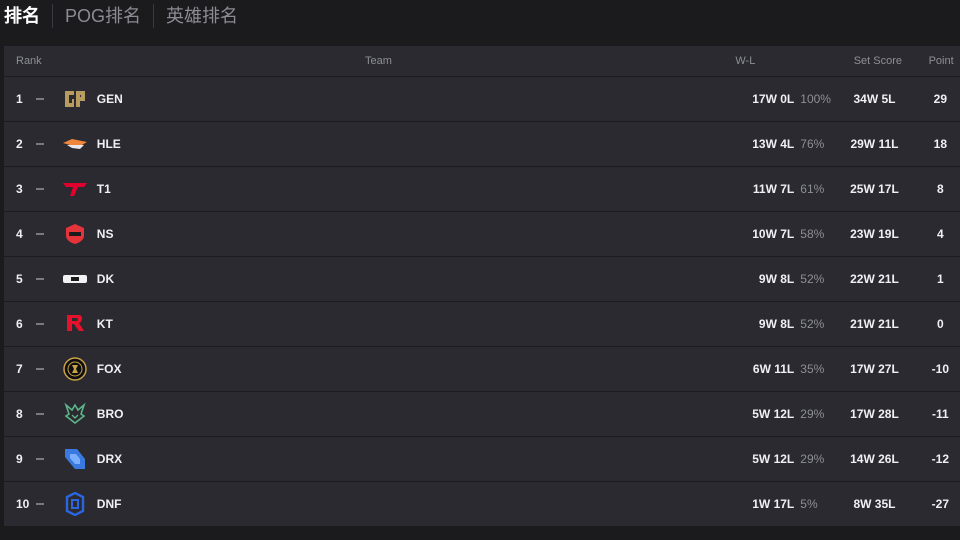 The image size is (960, 540). What do you see at coordinates (75, 234) in the screenshot?
I see `ns-logo-icon` at bounding box center [75, 234].